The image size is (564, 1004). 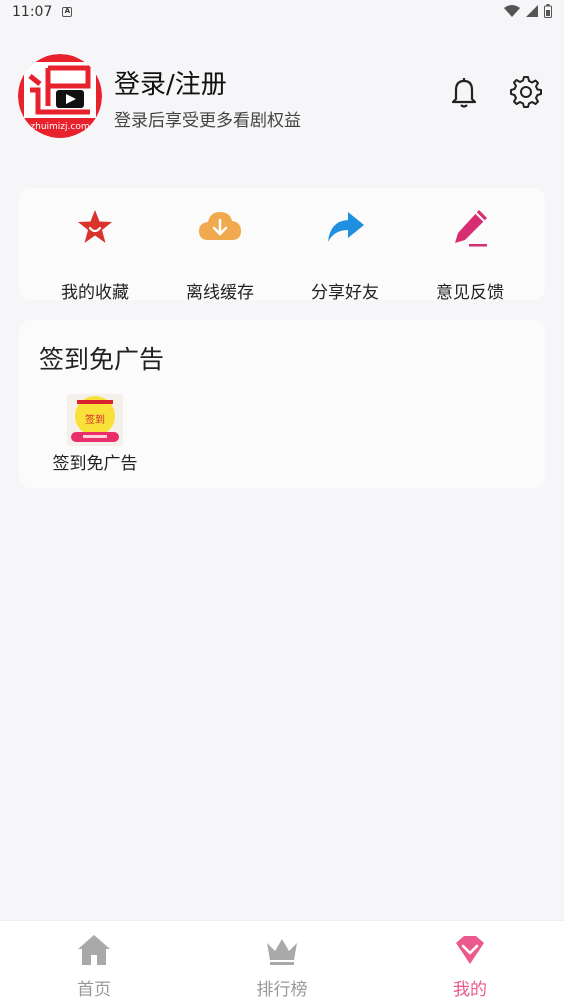 What do you see at coordinates (282, 990) in the screenshot?
I see `tab-ranking-label: 排行榜` at bounding box center [282, 990].